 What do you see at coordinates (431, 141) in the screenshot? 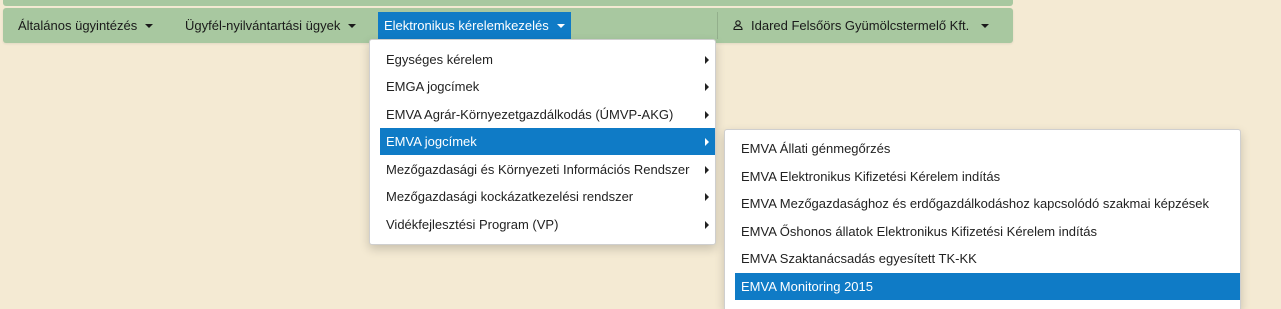
I see `menu-item-label: EMVA jogcímek` at bounding box center [431, 141].